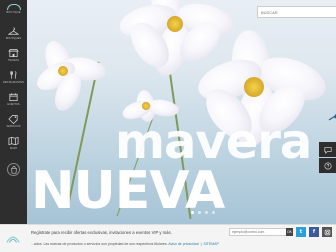 The image size is (336, 252). What do you see at coordinates (258, 232) in the screenshot?
I see `newsletter-email-input` at bounding box center [258, 232].